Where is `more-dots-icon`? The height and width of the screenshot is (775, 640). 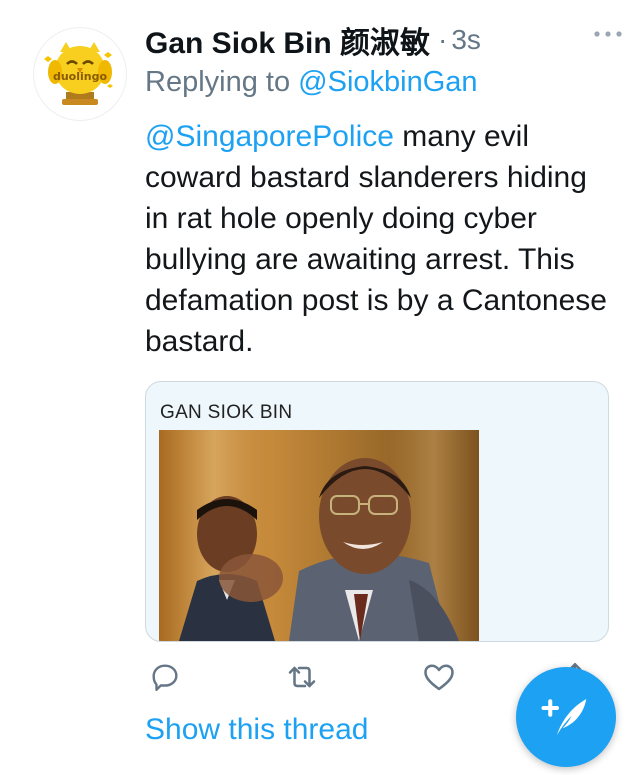 more-dots-icon is located at coordinates (608, 34).